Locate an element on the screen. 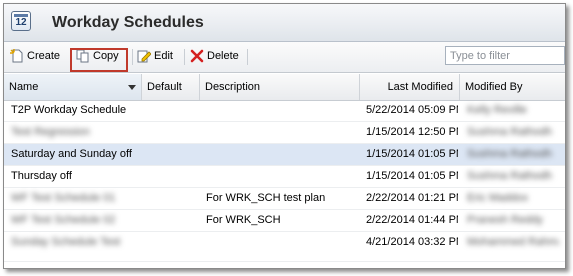 The width and height of the screenshot is (573, 276). column-header-last-modified-label: Last Modified is located at coordinates (420, 87).